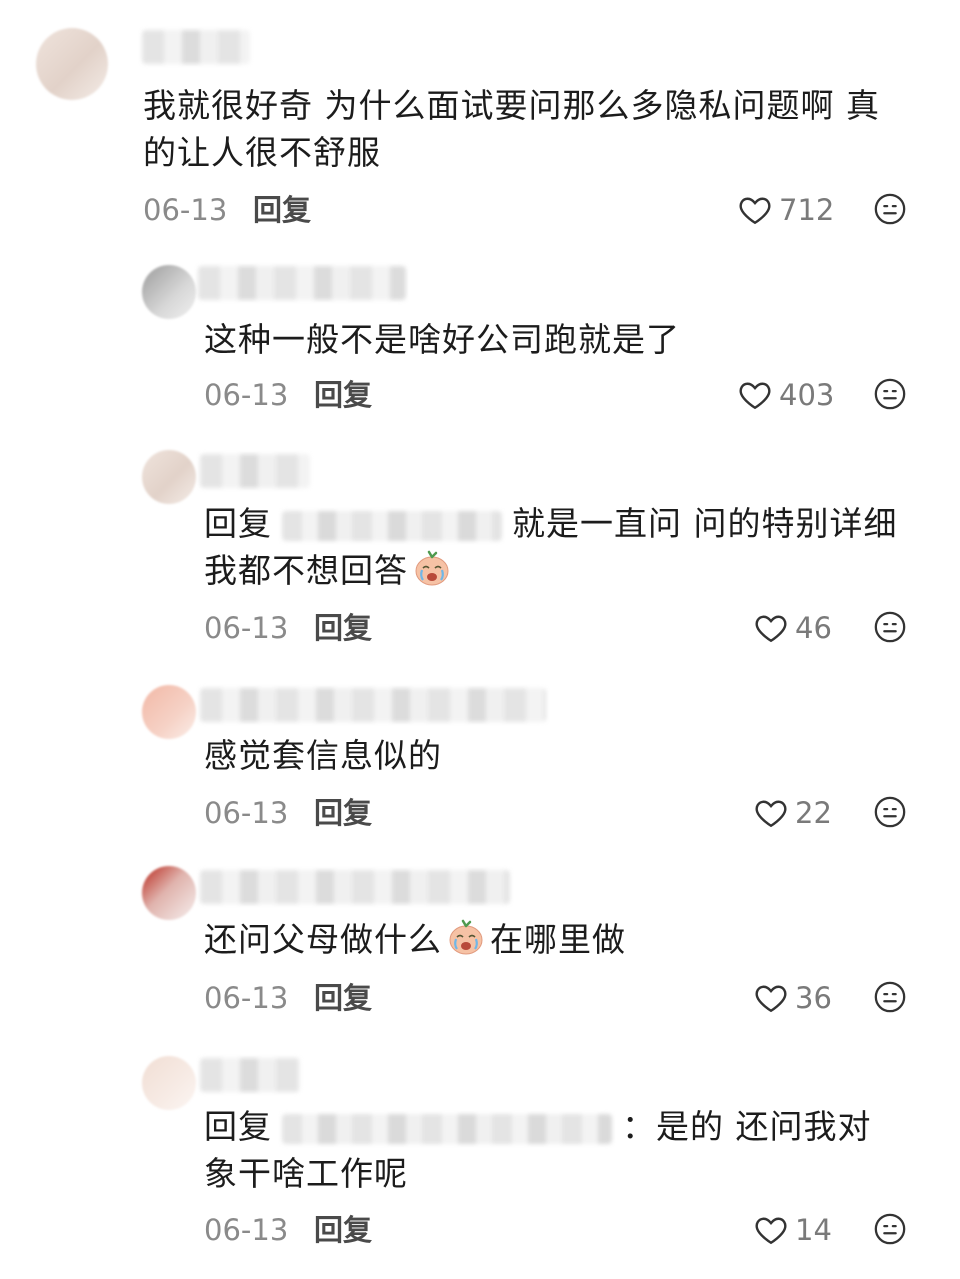 The width and height of the screenshot is (960, 1279). Describe the element at coordinates (807, 395) in the screenshot. I see `like-count: 403` at that location.